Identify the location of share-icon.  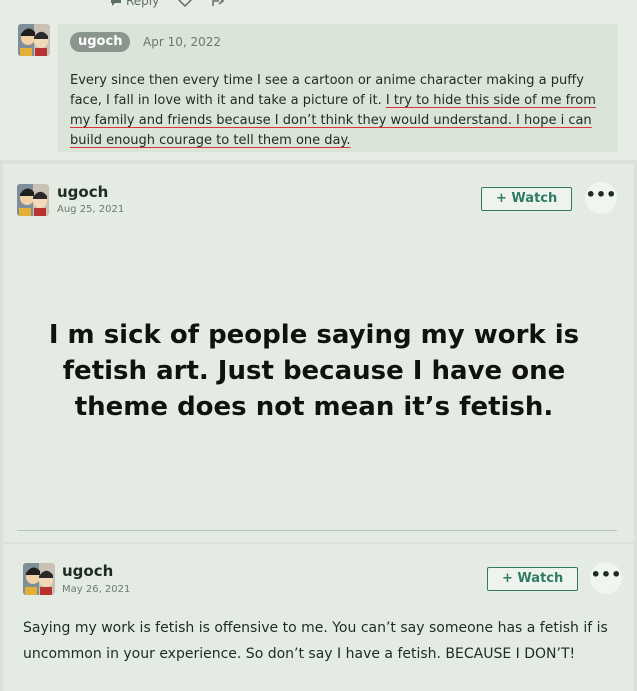
(218, 3).